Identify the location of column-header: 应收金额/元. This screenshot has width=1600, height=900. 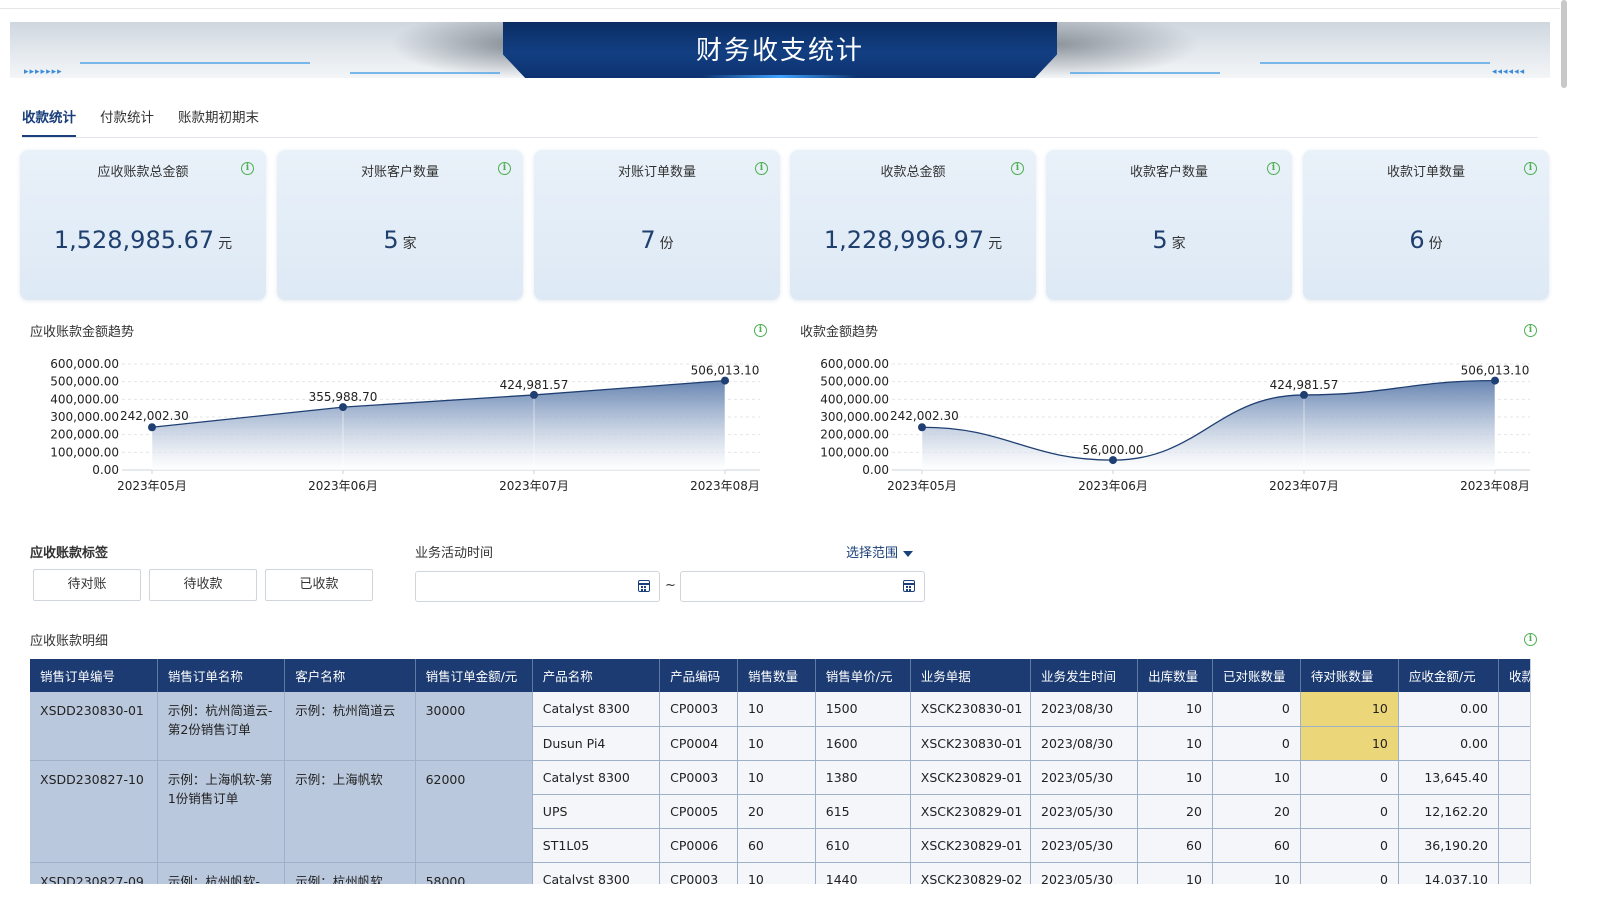
(1448, 675).